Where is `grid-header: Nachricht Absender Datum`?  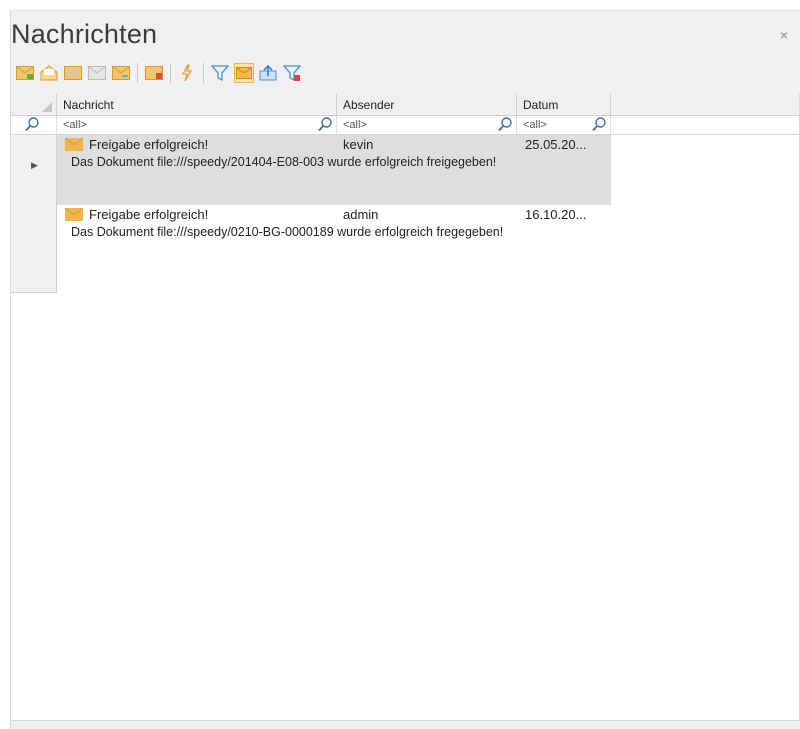 grid-header: Nachricht Absender Datum is located at coordinates (405, 105).